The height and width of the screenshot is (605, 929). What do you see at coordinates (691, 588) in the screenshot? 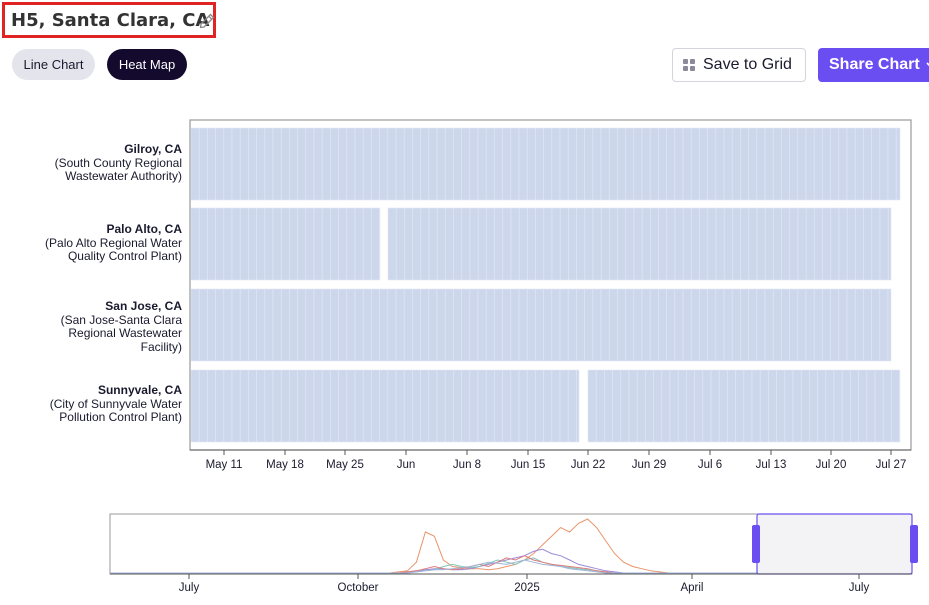
I see `navigator-tick-label: April` at bounding box center [691, 588].